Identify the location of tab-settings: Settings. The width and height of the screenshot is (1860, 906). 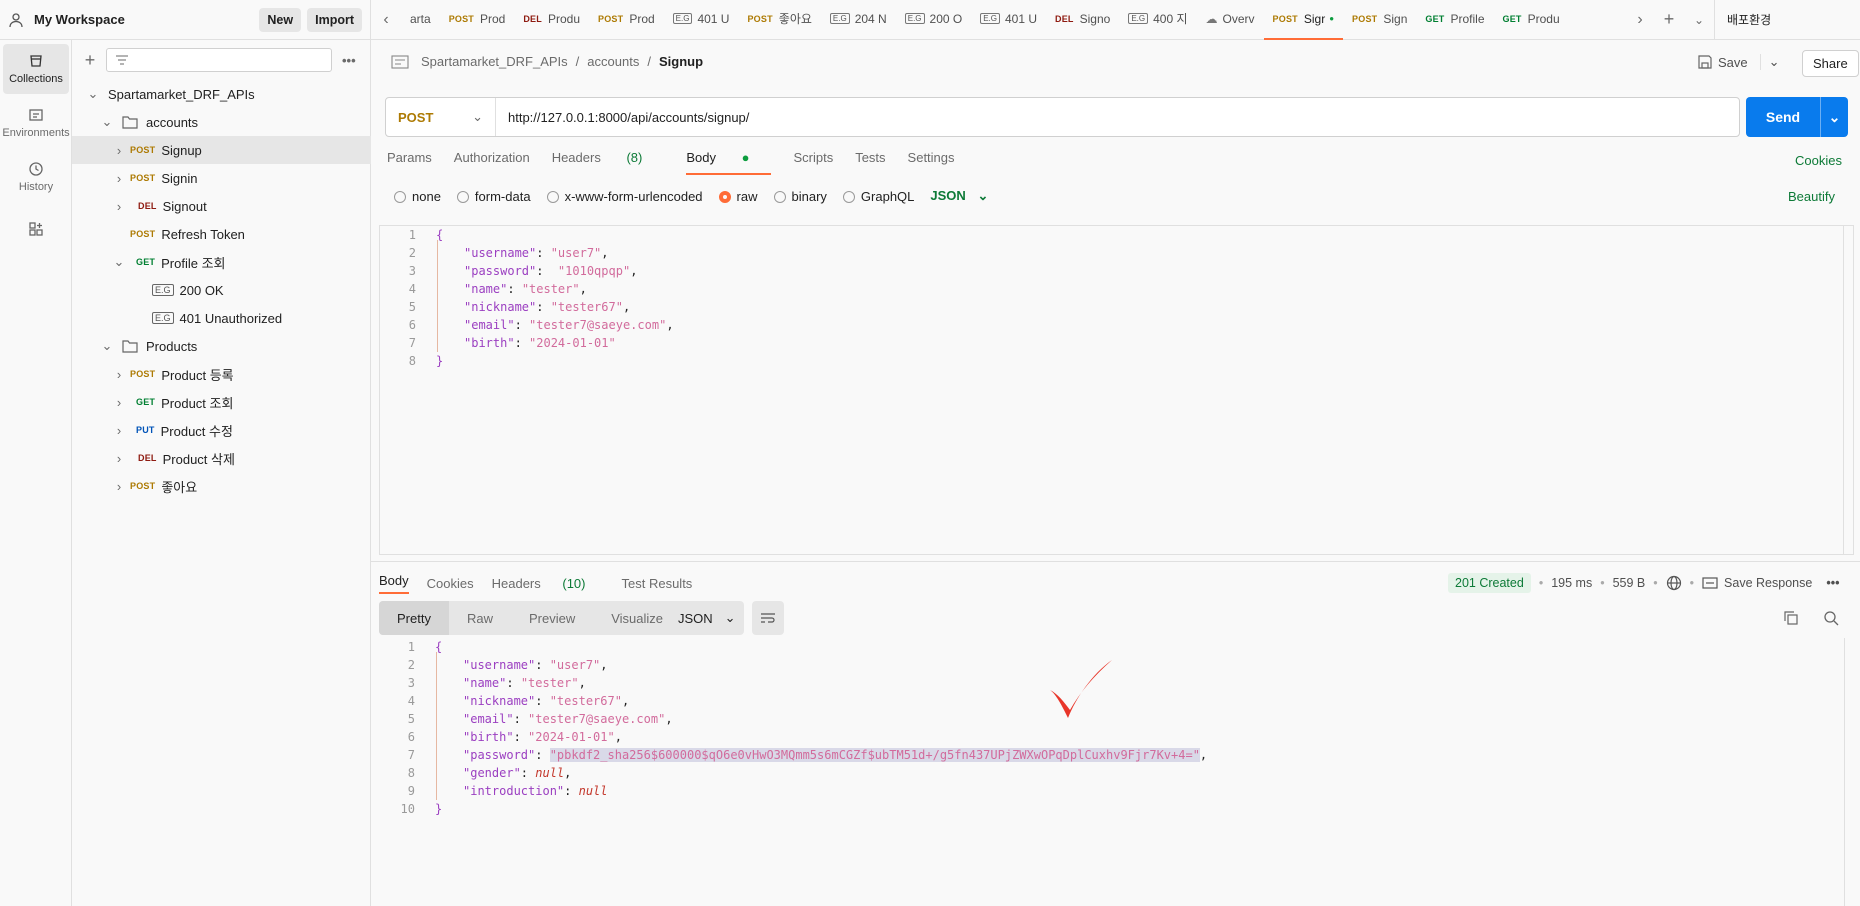
(931, 162).